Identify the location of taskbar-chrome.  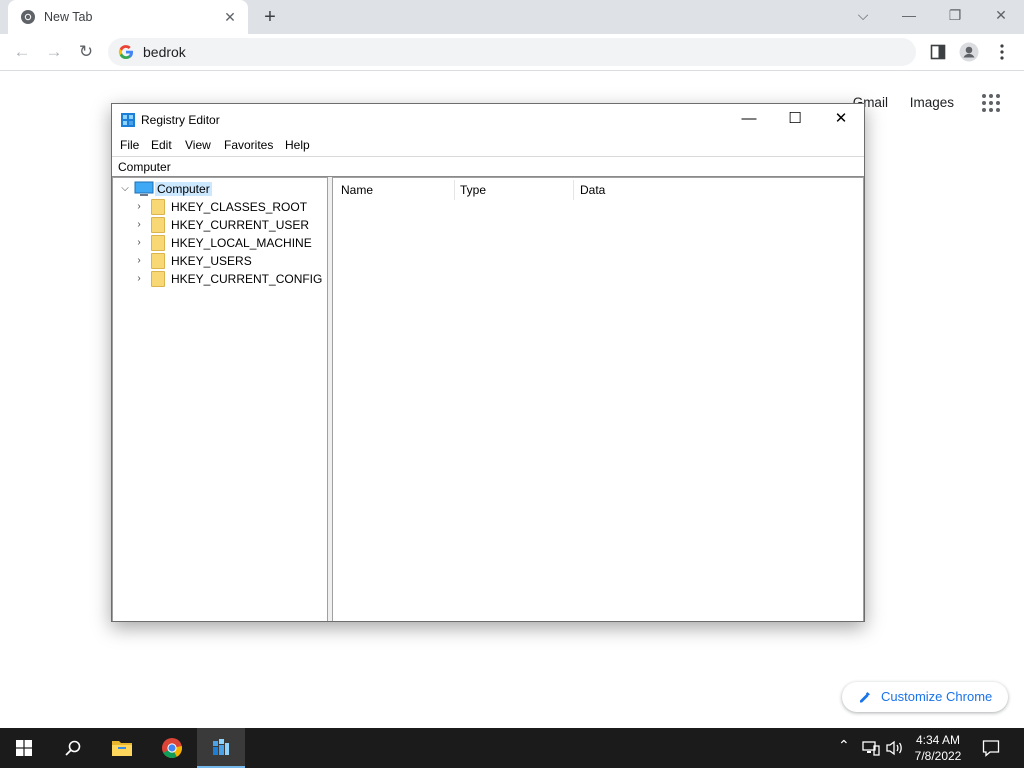
(172, 748).